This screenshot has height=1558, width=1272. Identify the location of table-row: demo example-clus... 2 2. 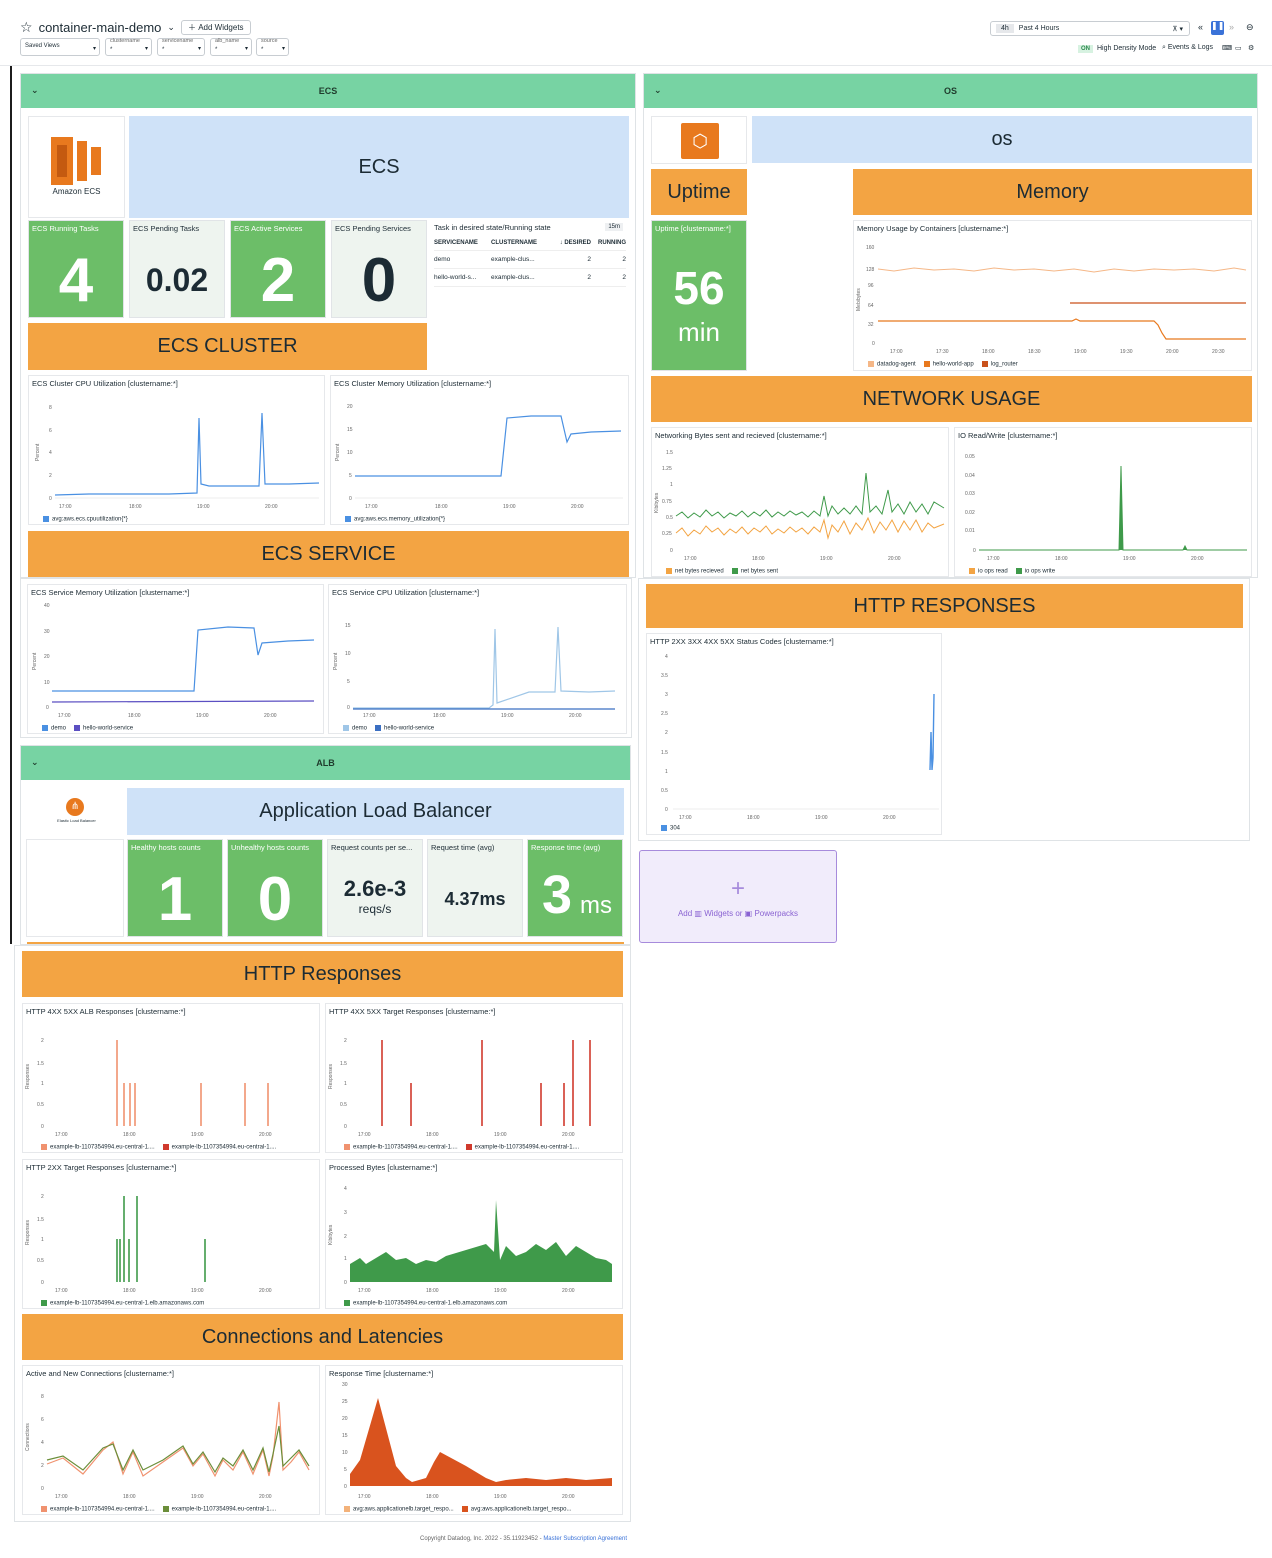
(530, 260).